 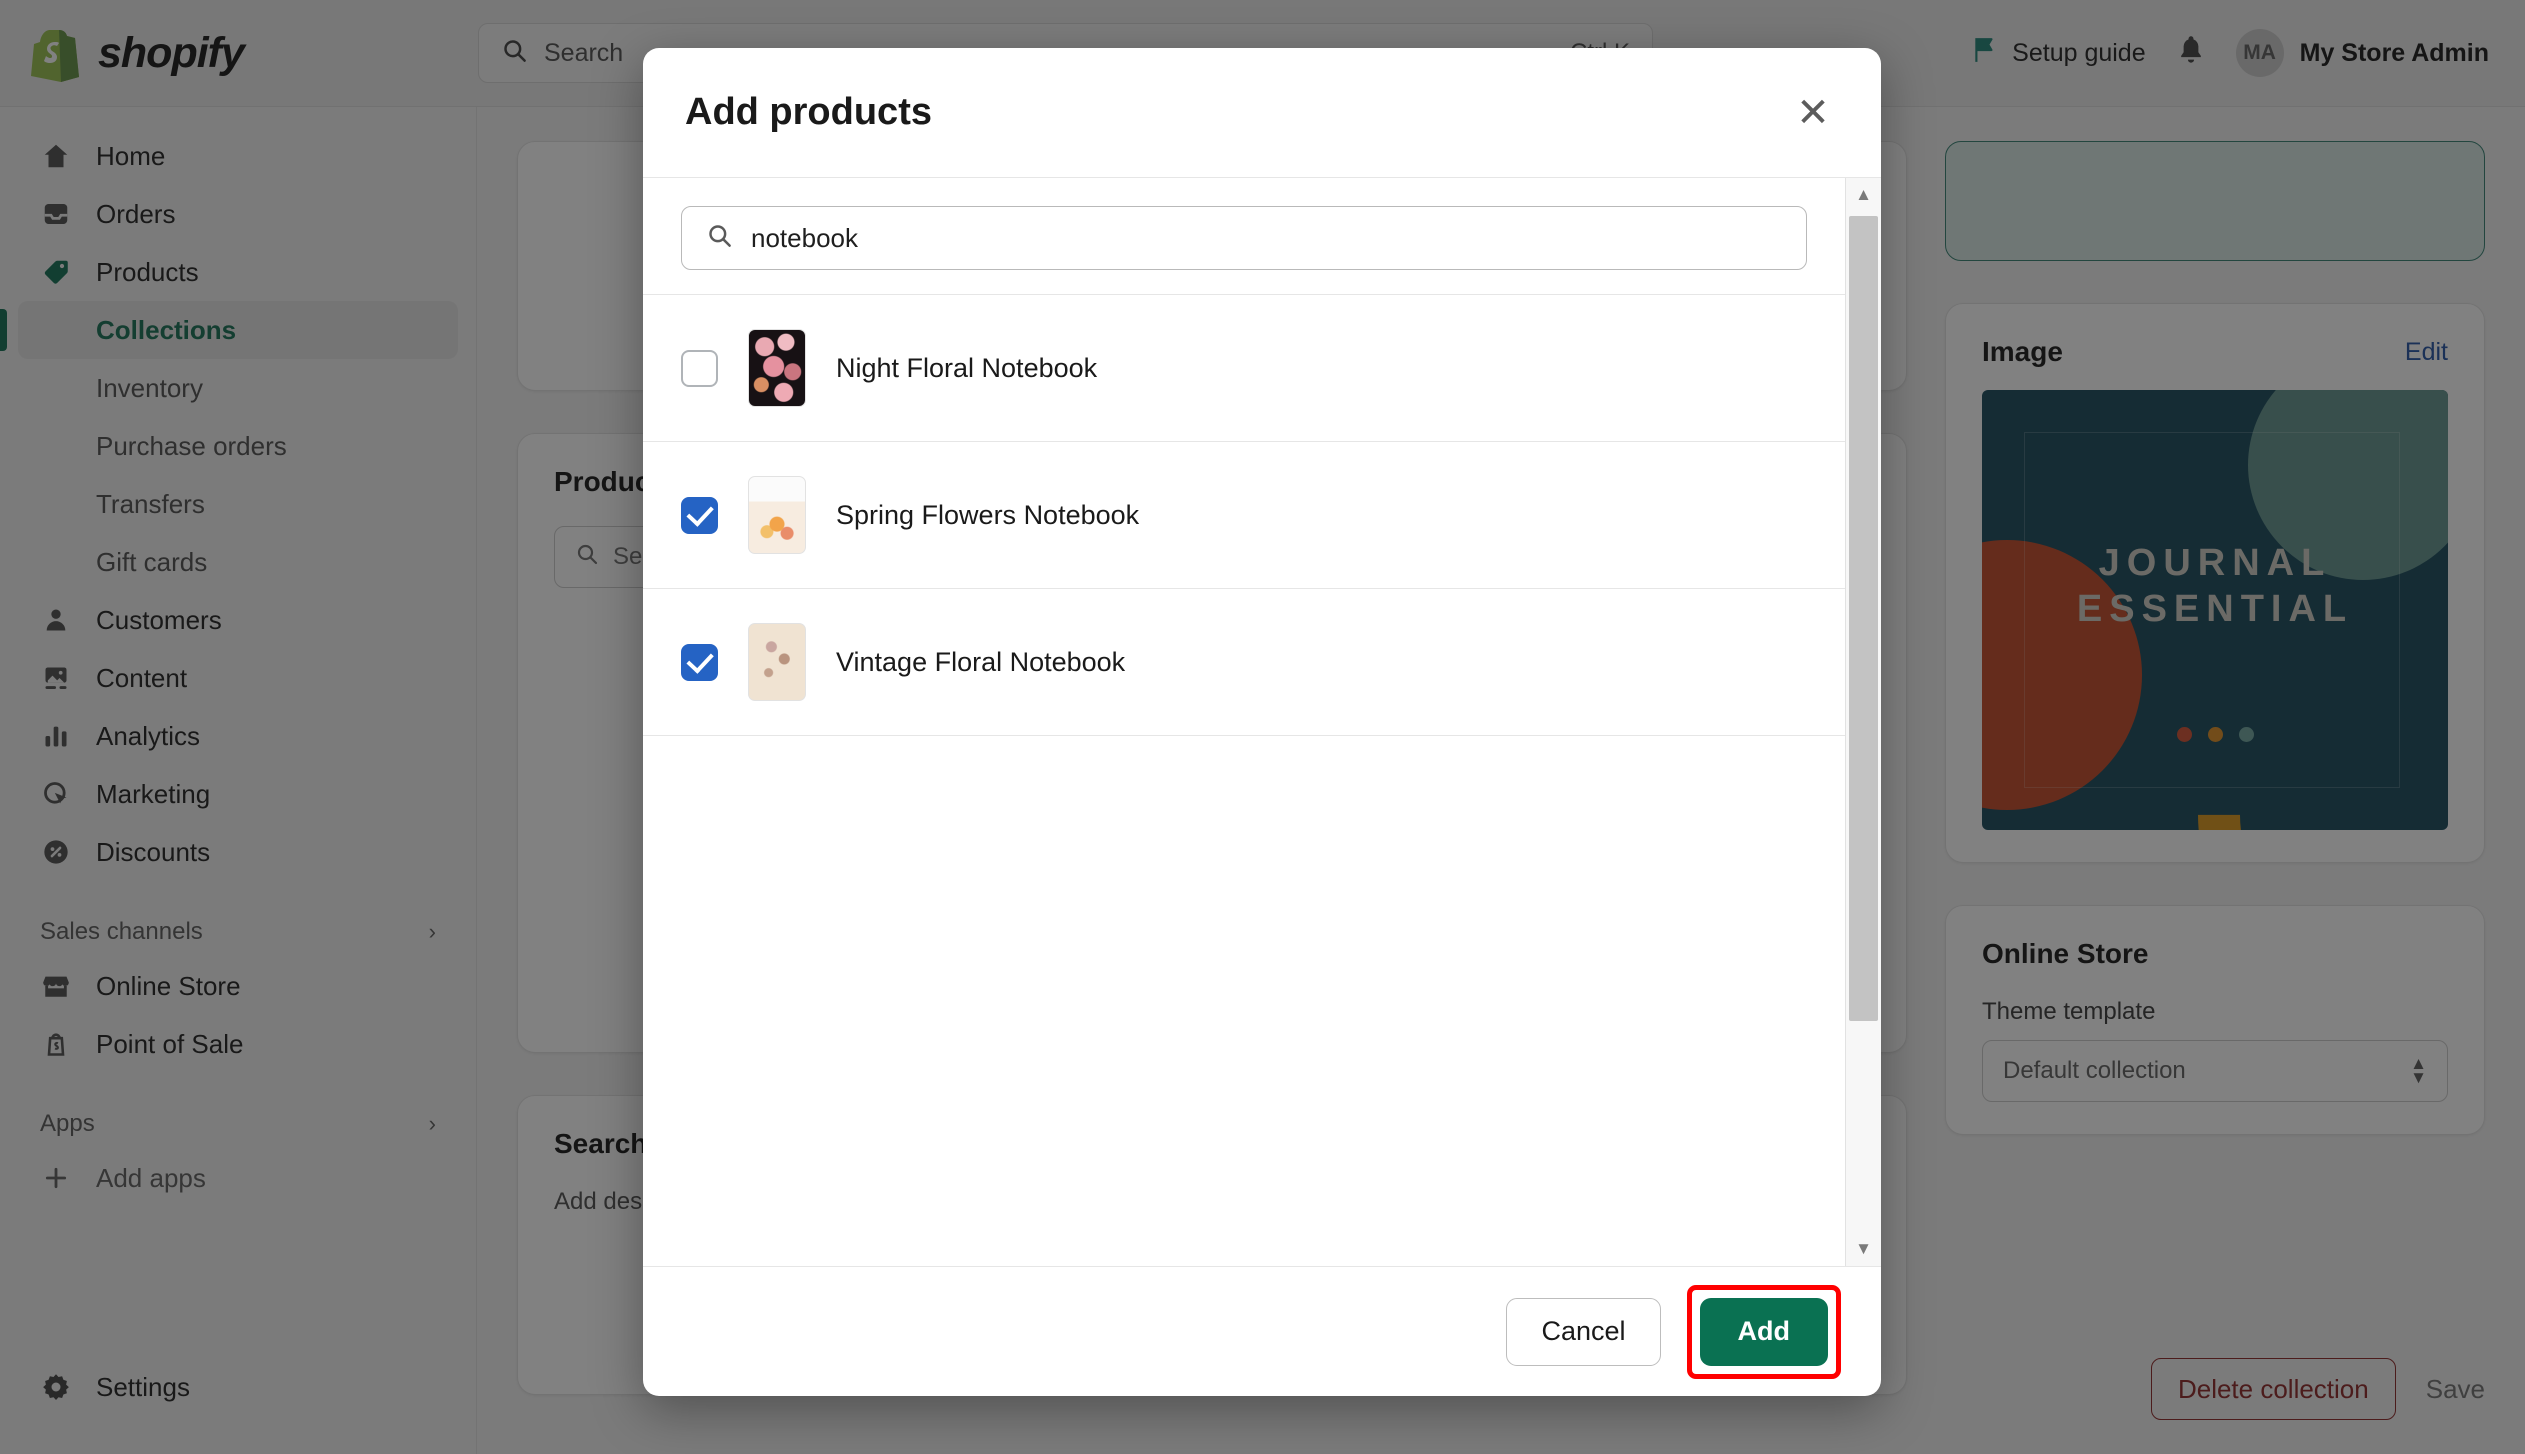 I want to click on add-button-highlight: Add, so click(x=1763, y=1331).